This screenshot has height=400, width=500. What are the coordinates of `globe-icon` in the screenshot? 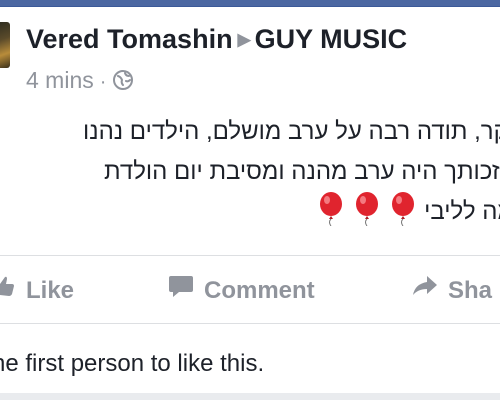 It's located at (123, 80).